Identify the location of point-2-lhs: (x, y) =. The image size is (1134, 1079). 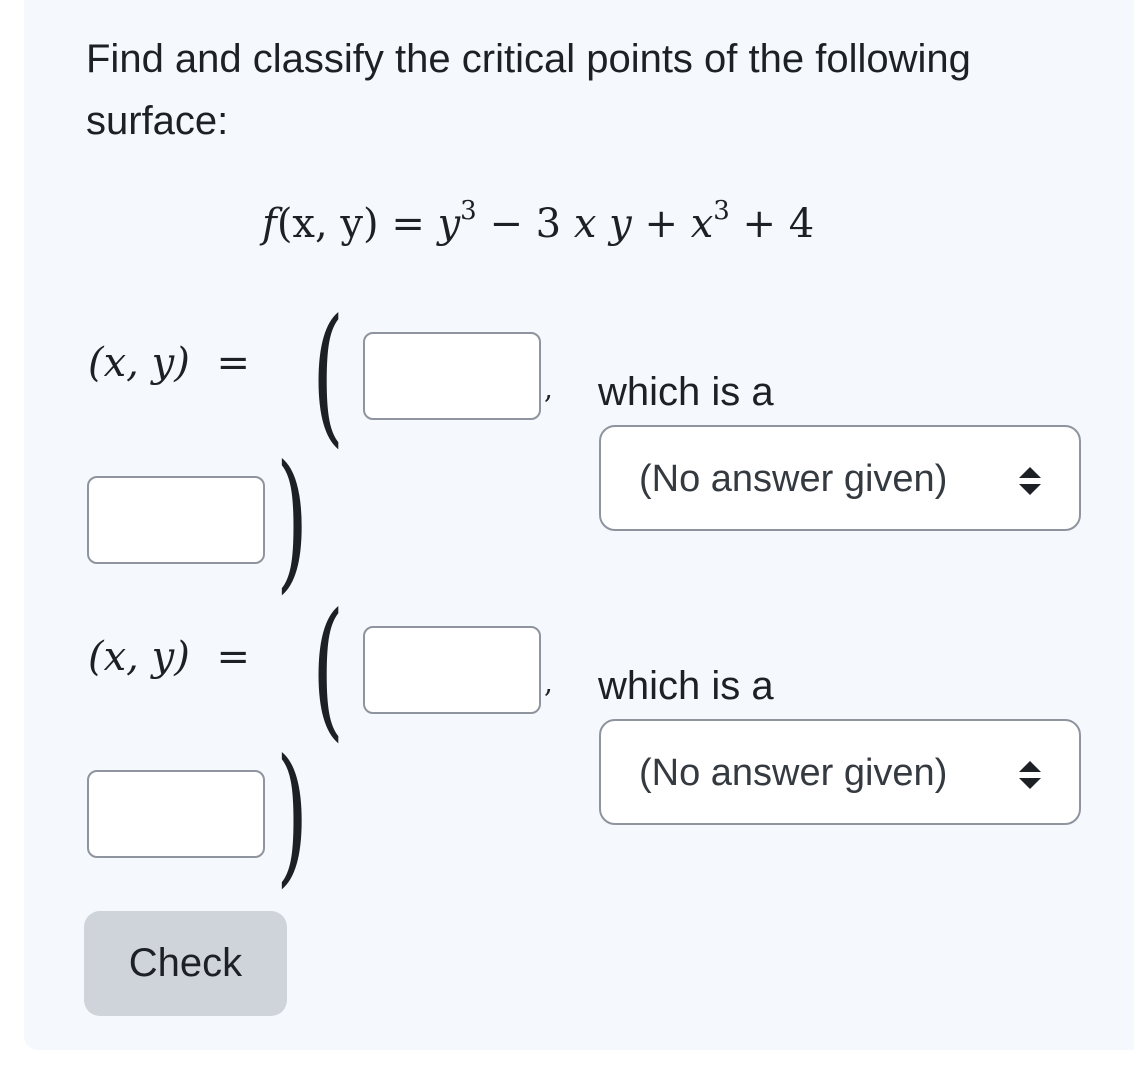
(169, 657).